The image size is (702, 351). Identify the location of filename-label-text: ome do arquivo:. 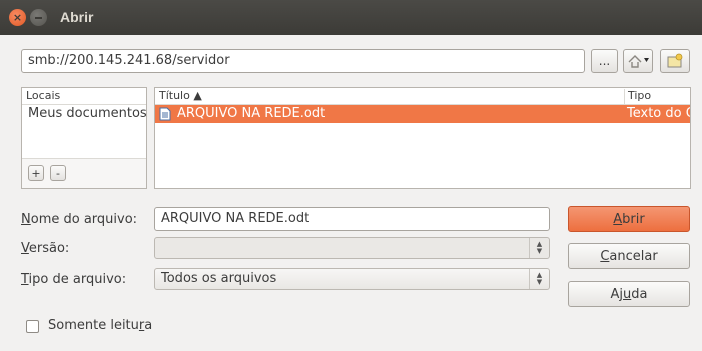
(84, 219).